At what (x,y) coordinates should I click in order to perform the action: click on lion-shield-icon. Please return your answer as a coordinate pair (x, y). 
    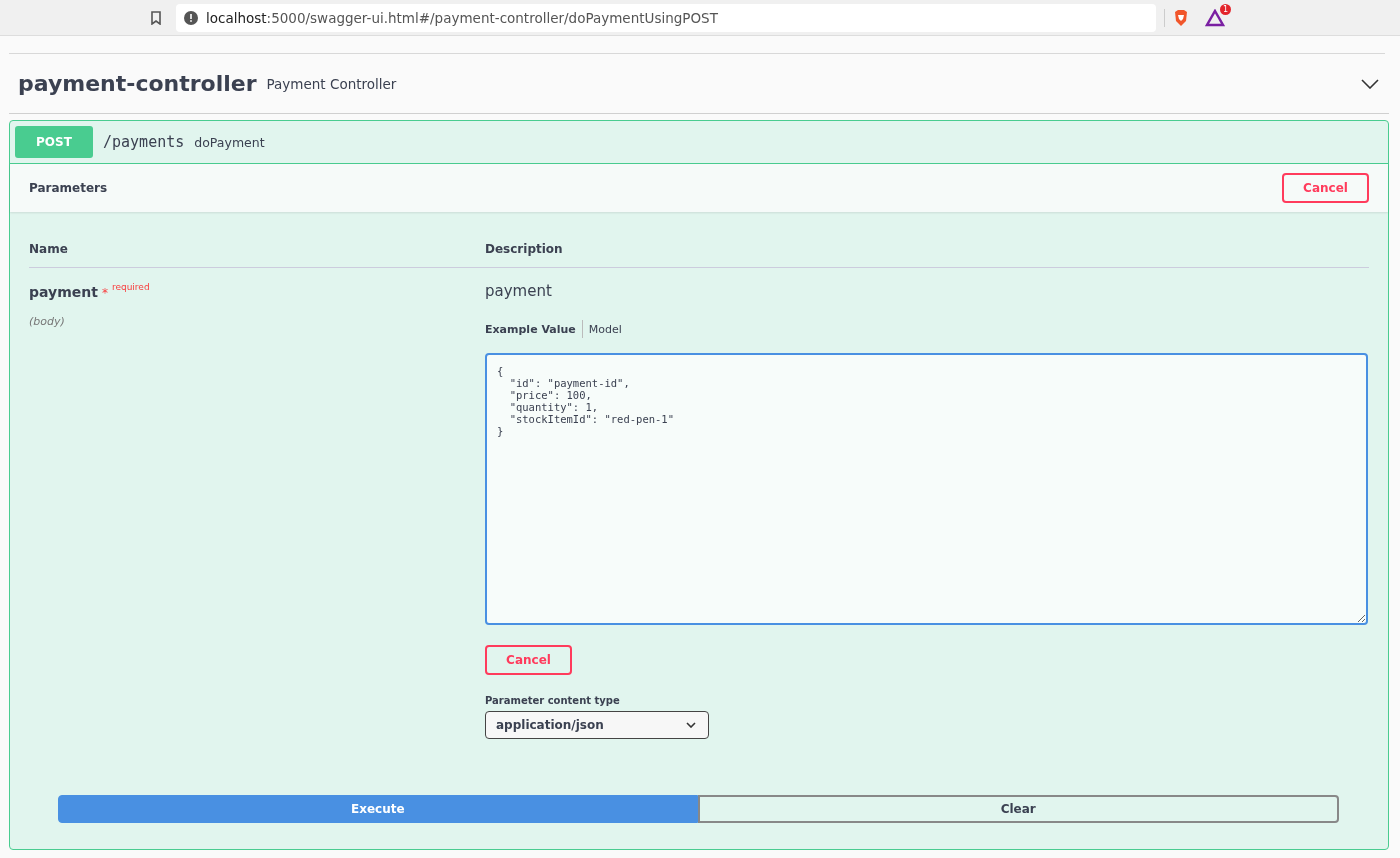
    Looking at the image, I should click on (1181, 17).